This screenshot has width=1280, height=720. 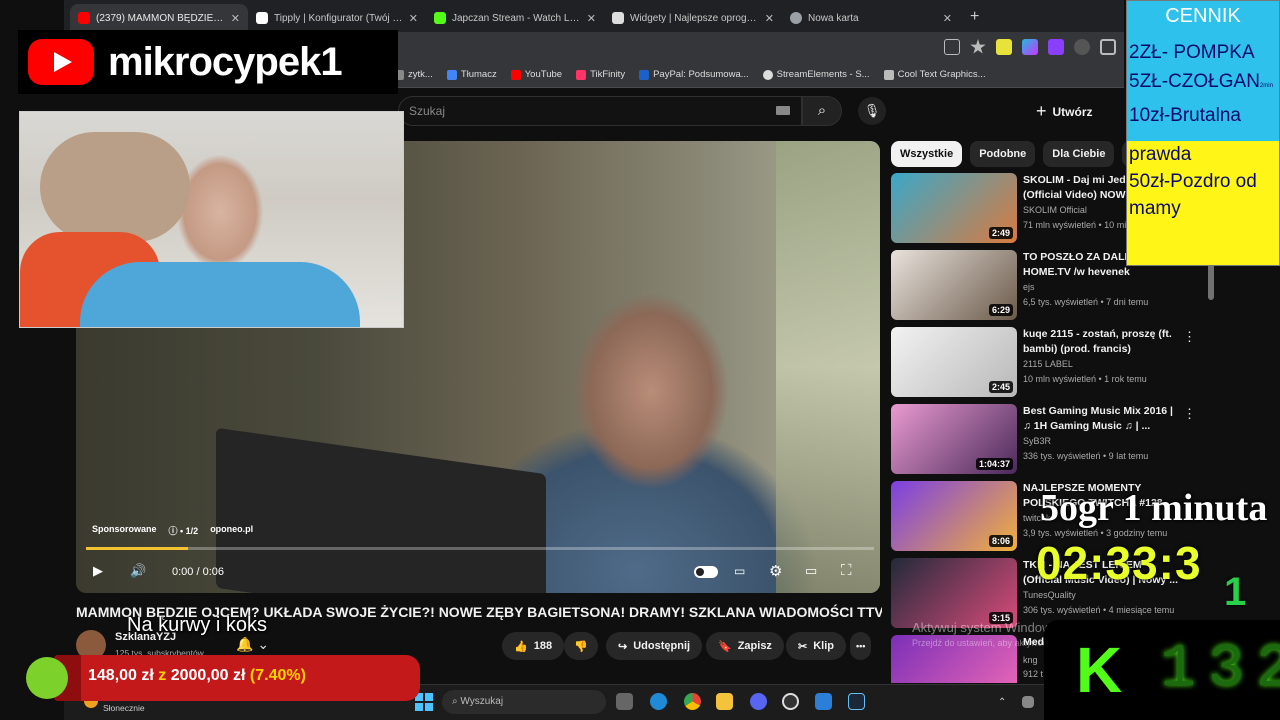 What do you see at coordinates (1003, 702) in the screenshot?
I see `tray-chevron-icon: ⌃` at bounding box center [1003, 702].